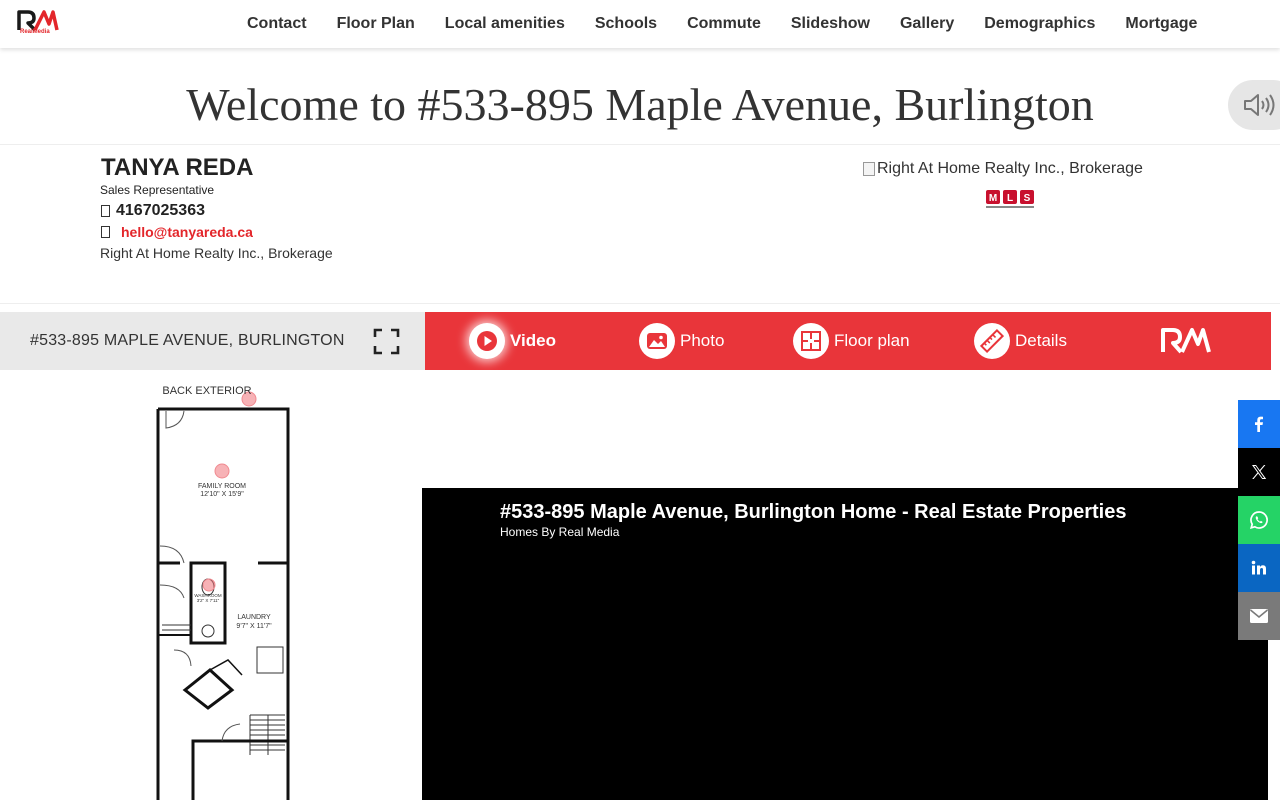 The image size is (1280, 800). Describe the element at coordinates (1259, 105) in the screenshot. I see `speaker-icon` at that location.